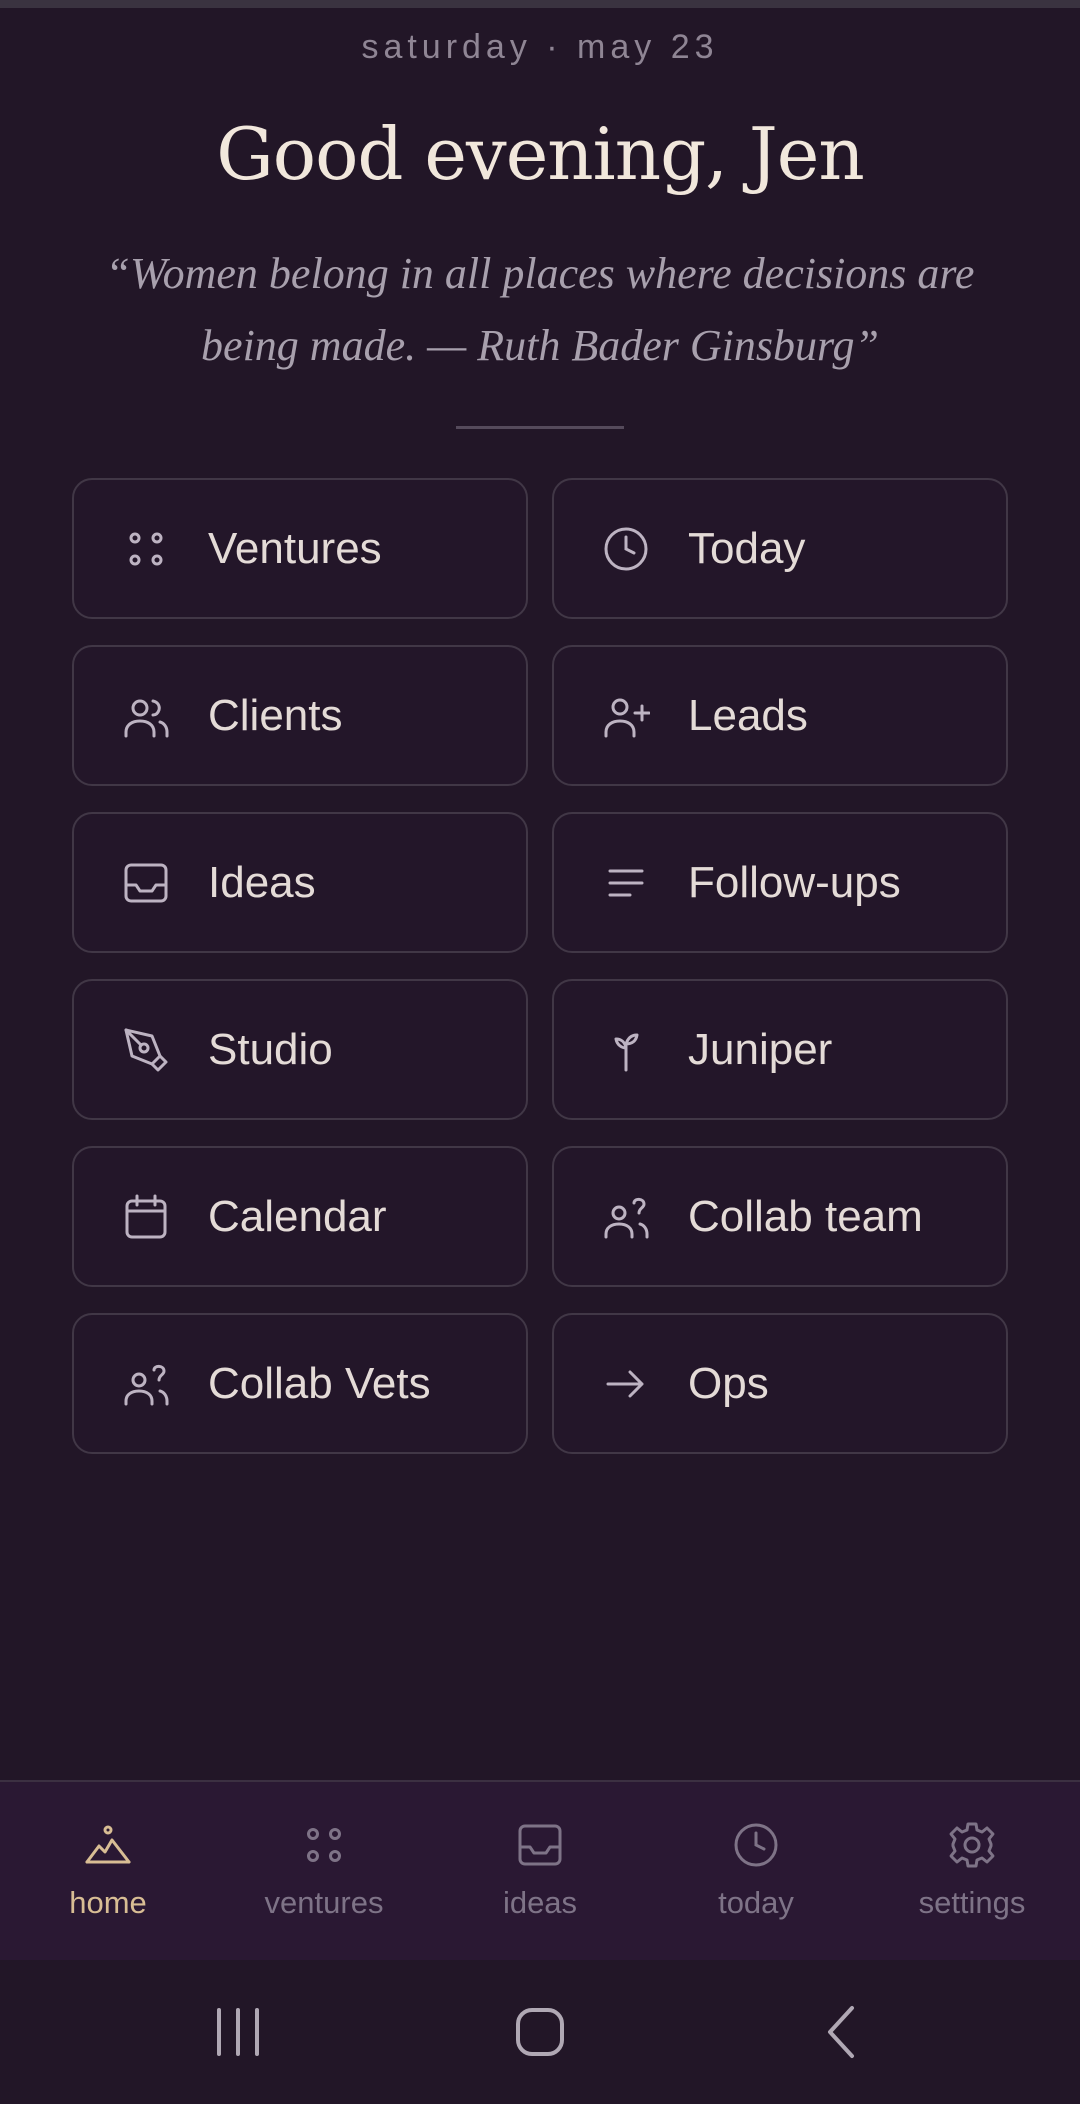  Describe the element at coordinates (238, 2032) in the screenshot. I see `recent-apps-button` at that location.